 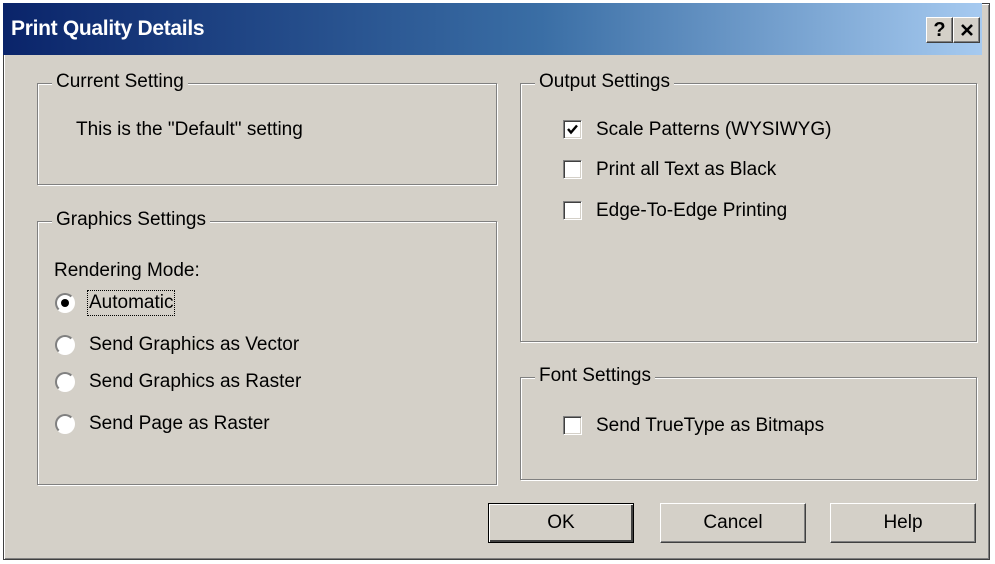 What do you see at coordinates (65, 303) in the screenshot?
I see `radio-button-selected` at bounding box center [65, 303].